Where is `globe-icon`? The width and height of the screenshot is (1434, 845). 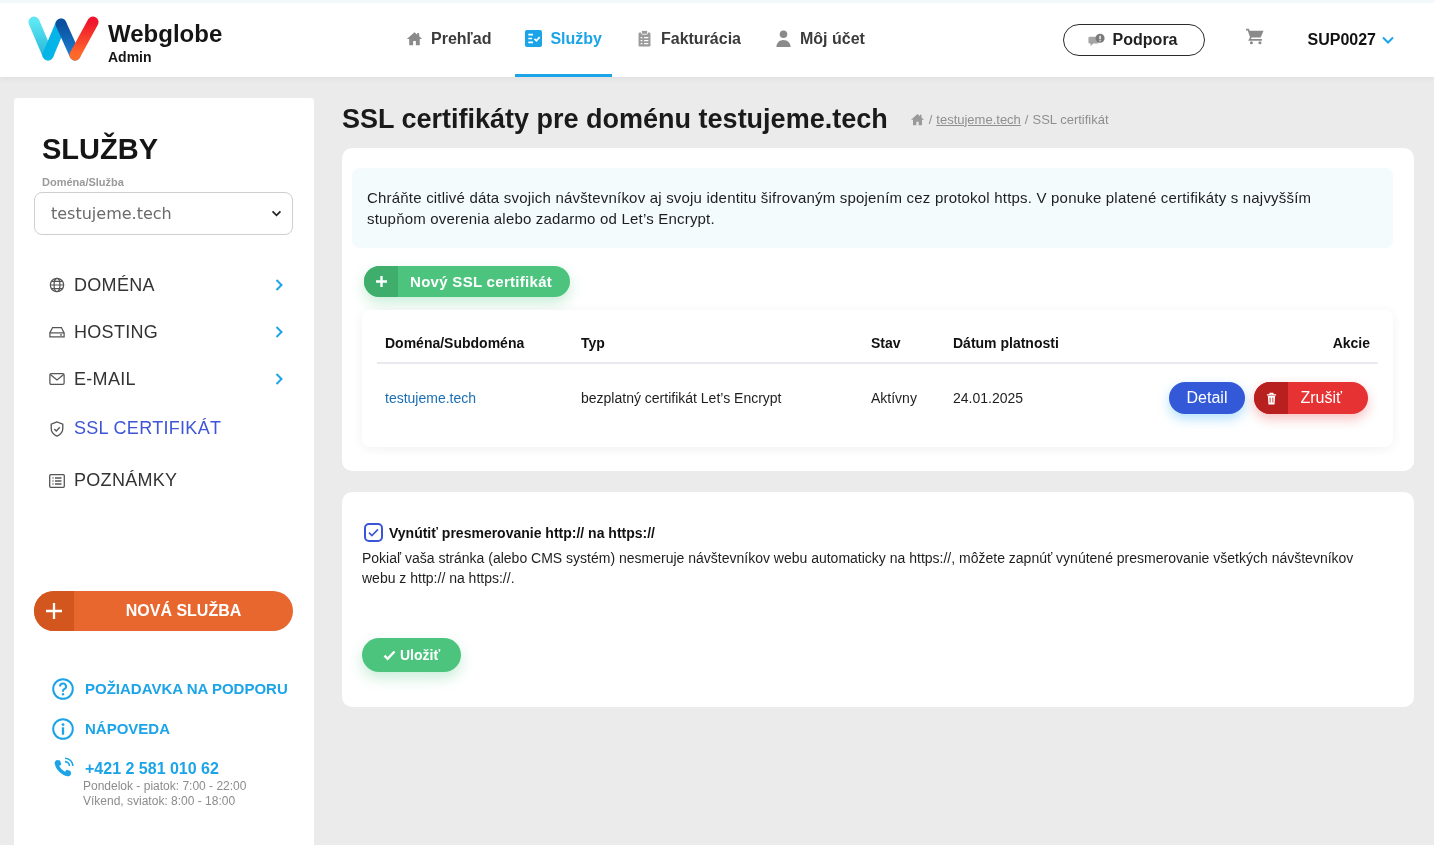
globe-icon is located at coordinates (57, 285).